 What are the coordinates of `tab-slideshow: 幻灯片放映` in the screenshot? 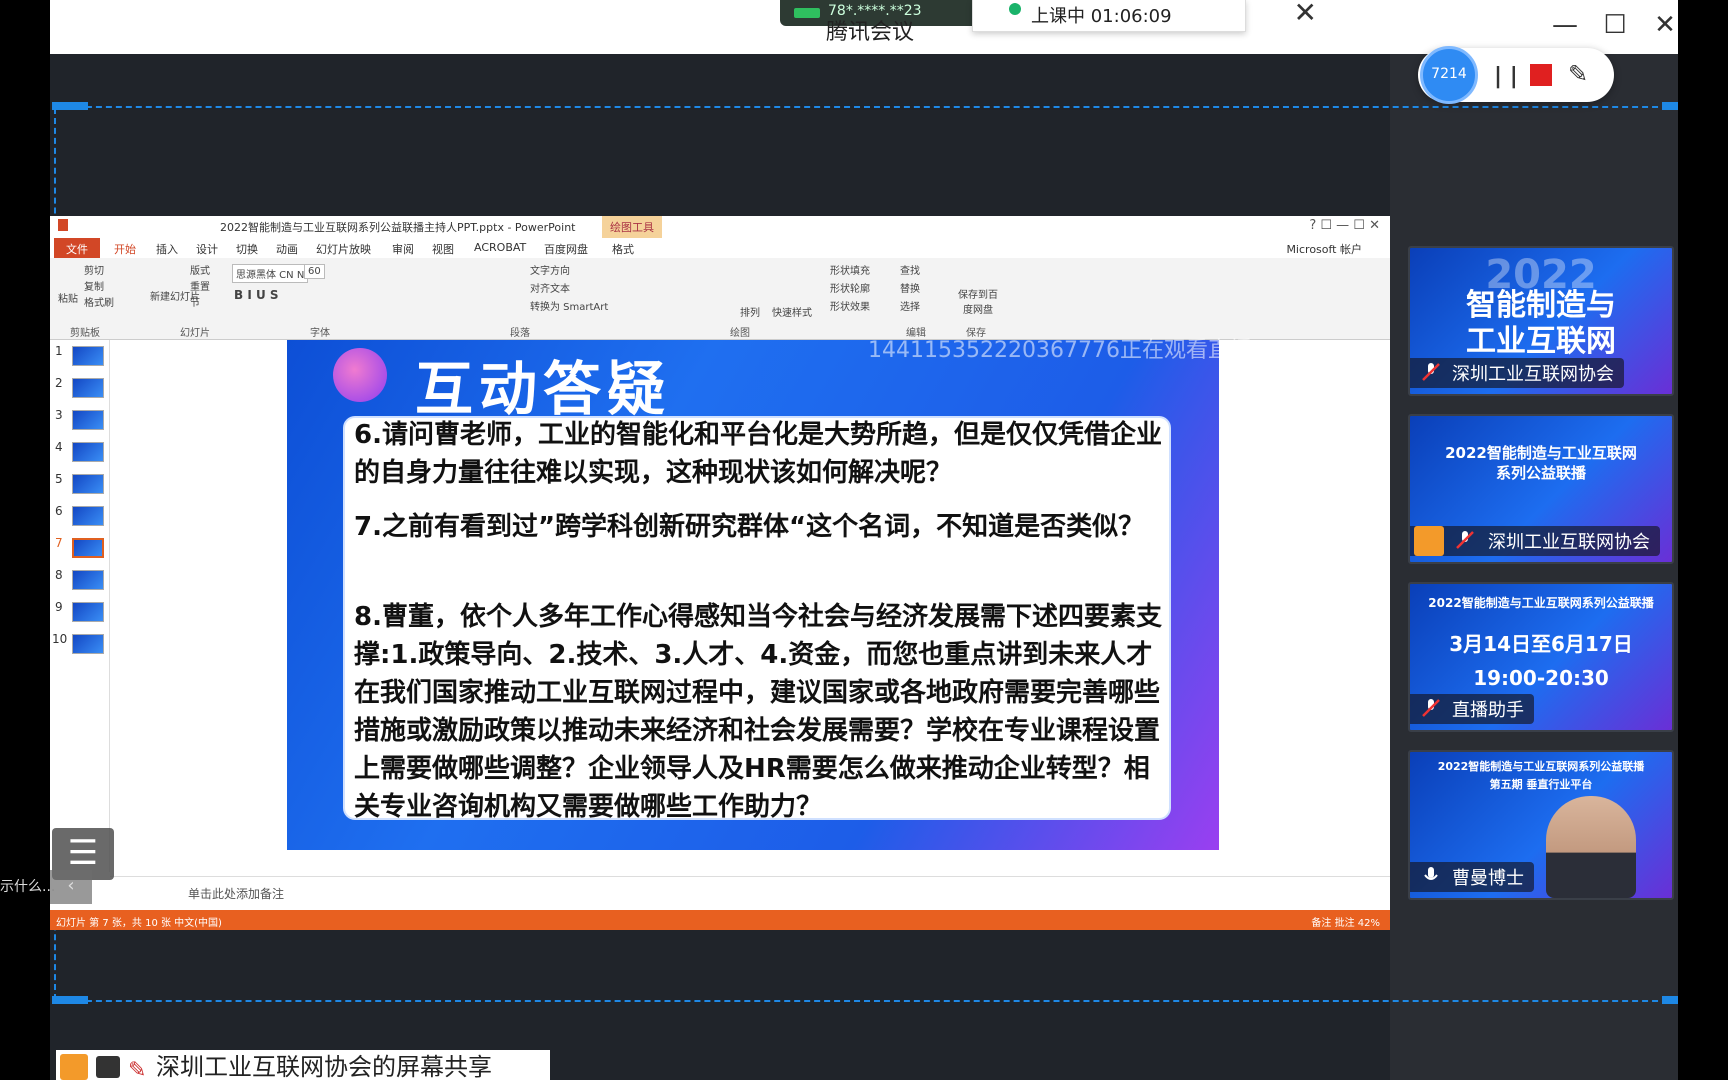 It's located at (343, 249).